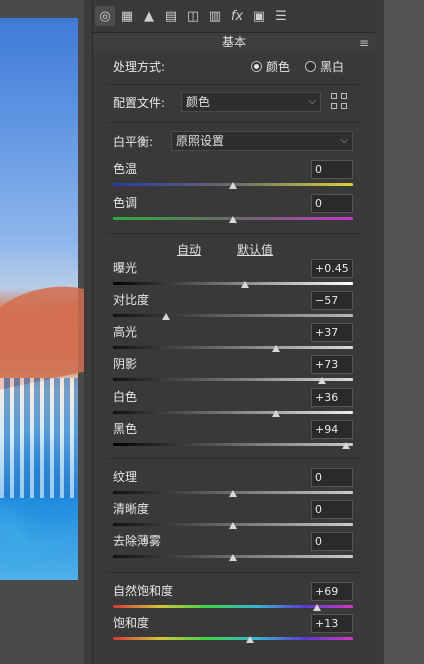  Describe the element at coordinates (233, 370) in the screenshot. I see `slider-5: 阴影 +73` at that location.